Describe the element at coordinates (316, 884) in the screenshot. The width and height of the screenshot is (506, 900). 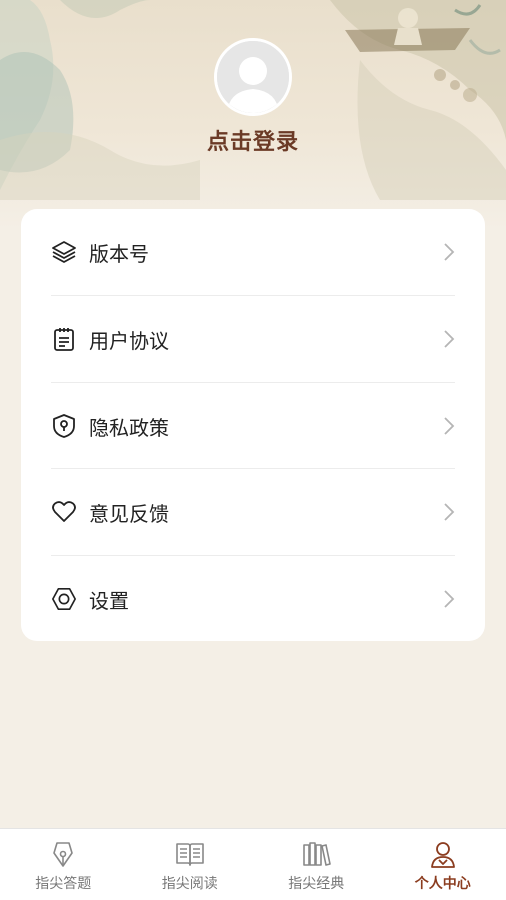
I see `tab-label: 指尖经典` at that location.